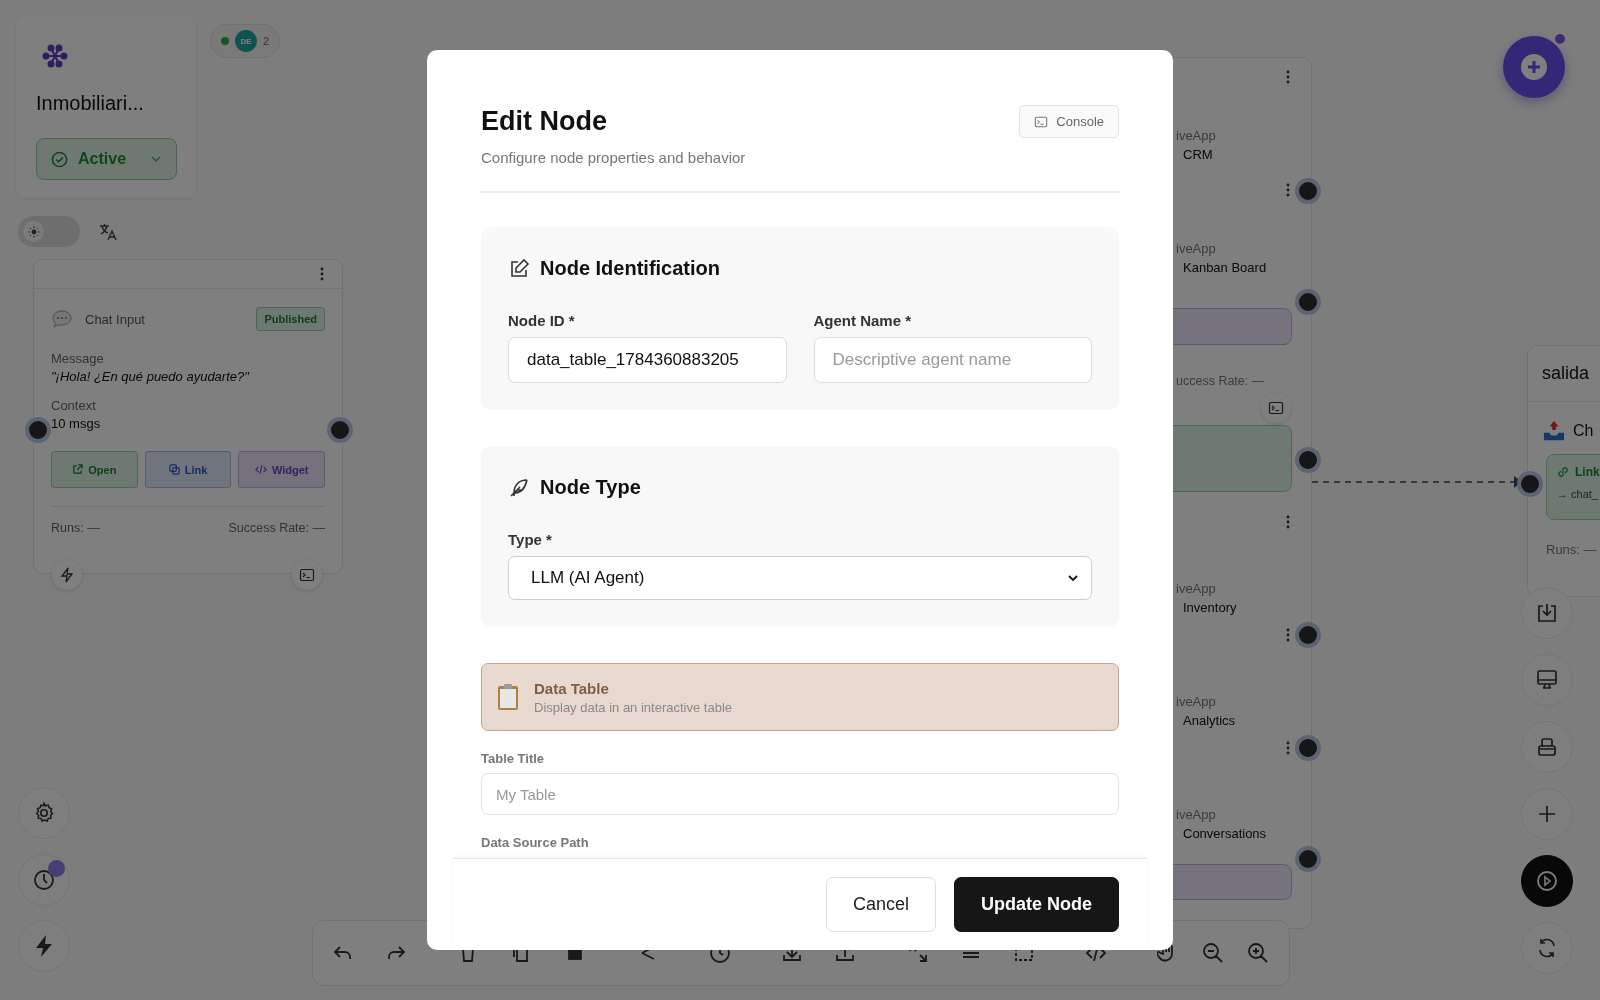 This screenshot has width=1600, height=1000. I want to click on check-circle-icon, so click(59, 159).